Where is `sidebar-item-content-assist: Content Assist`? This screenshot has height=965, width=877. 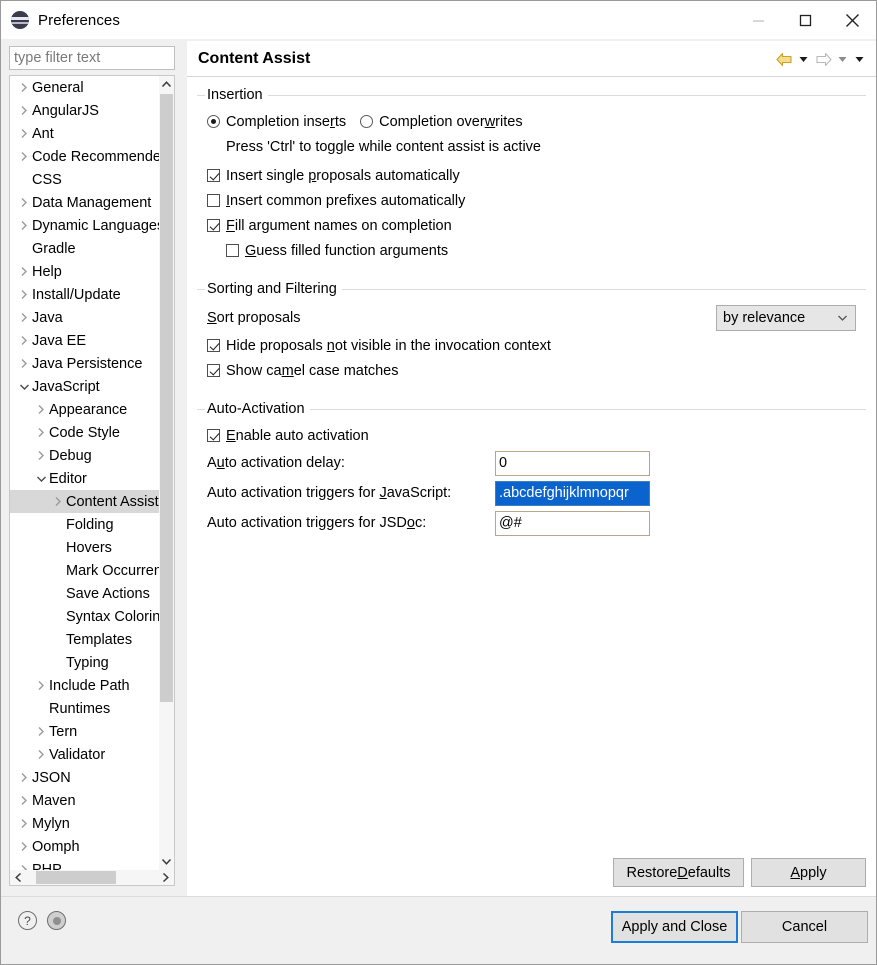
sidebar-item-content-assist: Content Assist is located at coordinates (85, 501).